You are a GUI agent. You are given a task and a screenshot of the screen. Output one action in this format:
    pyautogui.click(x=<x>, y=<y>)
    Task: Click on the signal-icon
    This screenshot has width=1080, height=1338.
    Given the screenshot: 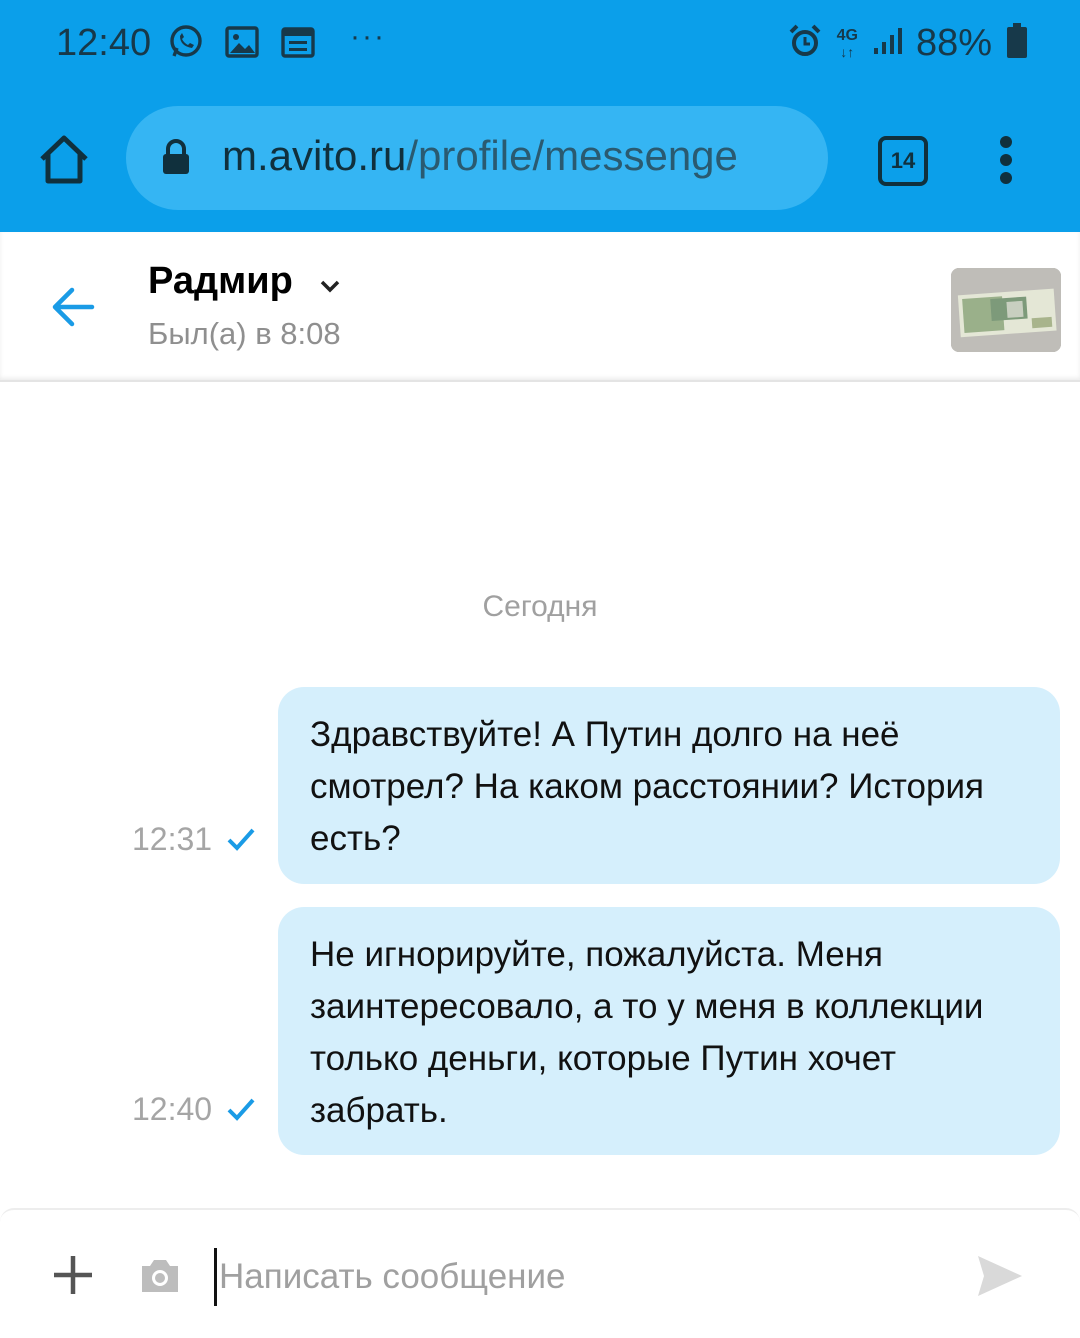 What is the action you would take?
    pyautogui.click(x=887, y=43)
    